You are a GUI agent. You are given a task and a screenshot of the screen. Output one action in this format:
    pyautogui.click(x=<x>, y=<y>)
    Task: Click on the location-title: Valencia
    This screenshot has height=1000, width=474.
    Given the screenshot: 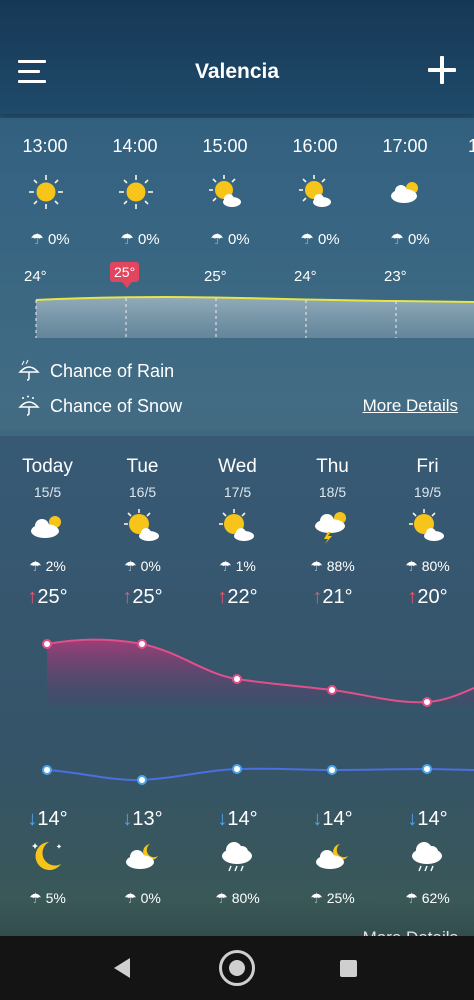 What is the action you would take?
    pyautogui.click(x=237, y=72)
    